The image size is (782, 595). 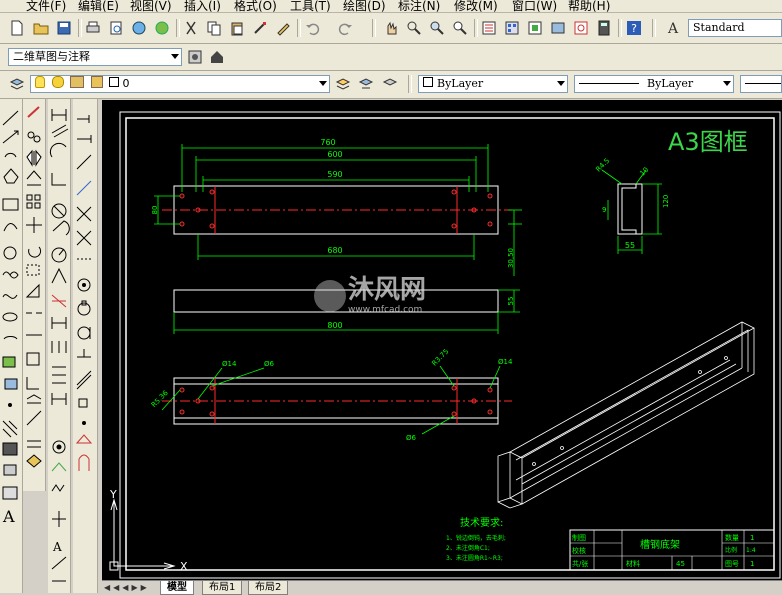 What do you see at coordinates (589, 6) in the screenshot?
I see `menu-help: 帮助(H)` at bounding box center [589, 6].